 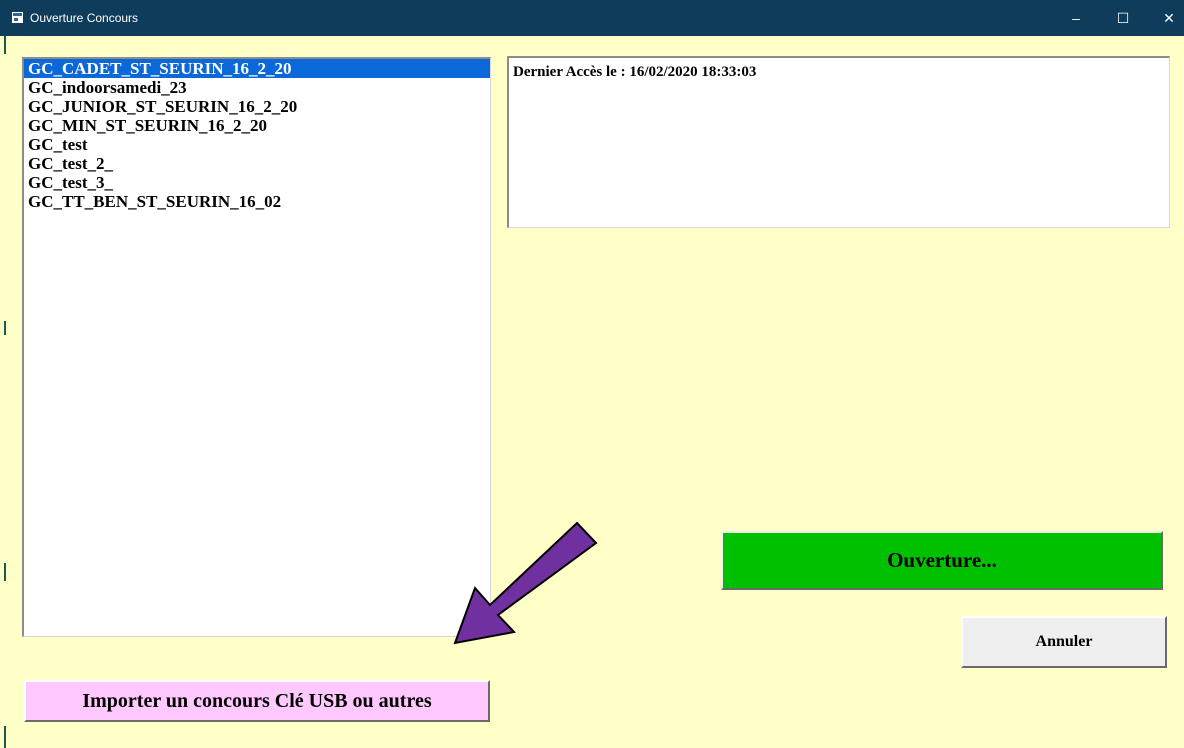 What do you see at coordinates (1064, 642) in the screenshot?
I see `cancel-button: Annuler` at bounding box center [1064, 642].